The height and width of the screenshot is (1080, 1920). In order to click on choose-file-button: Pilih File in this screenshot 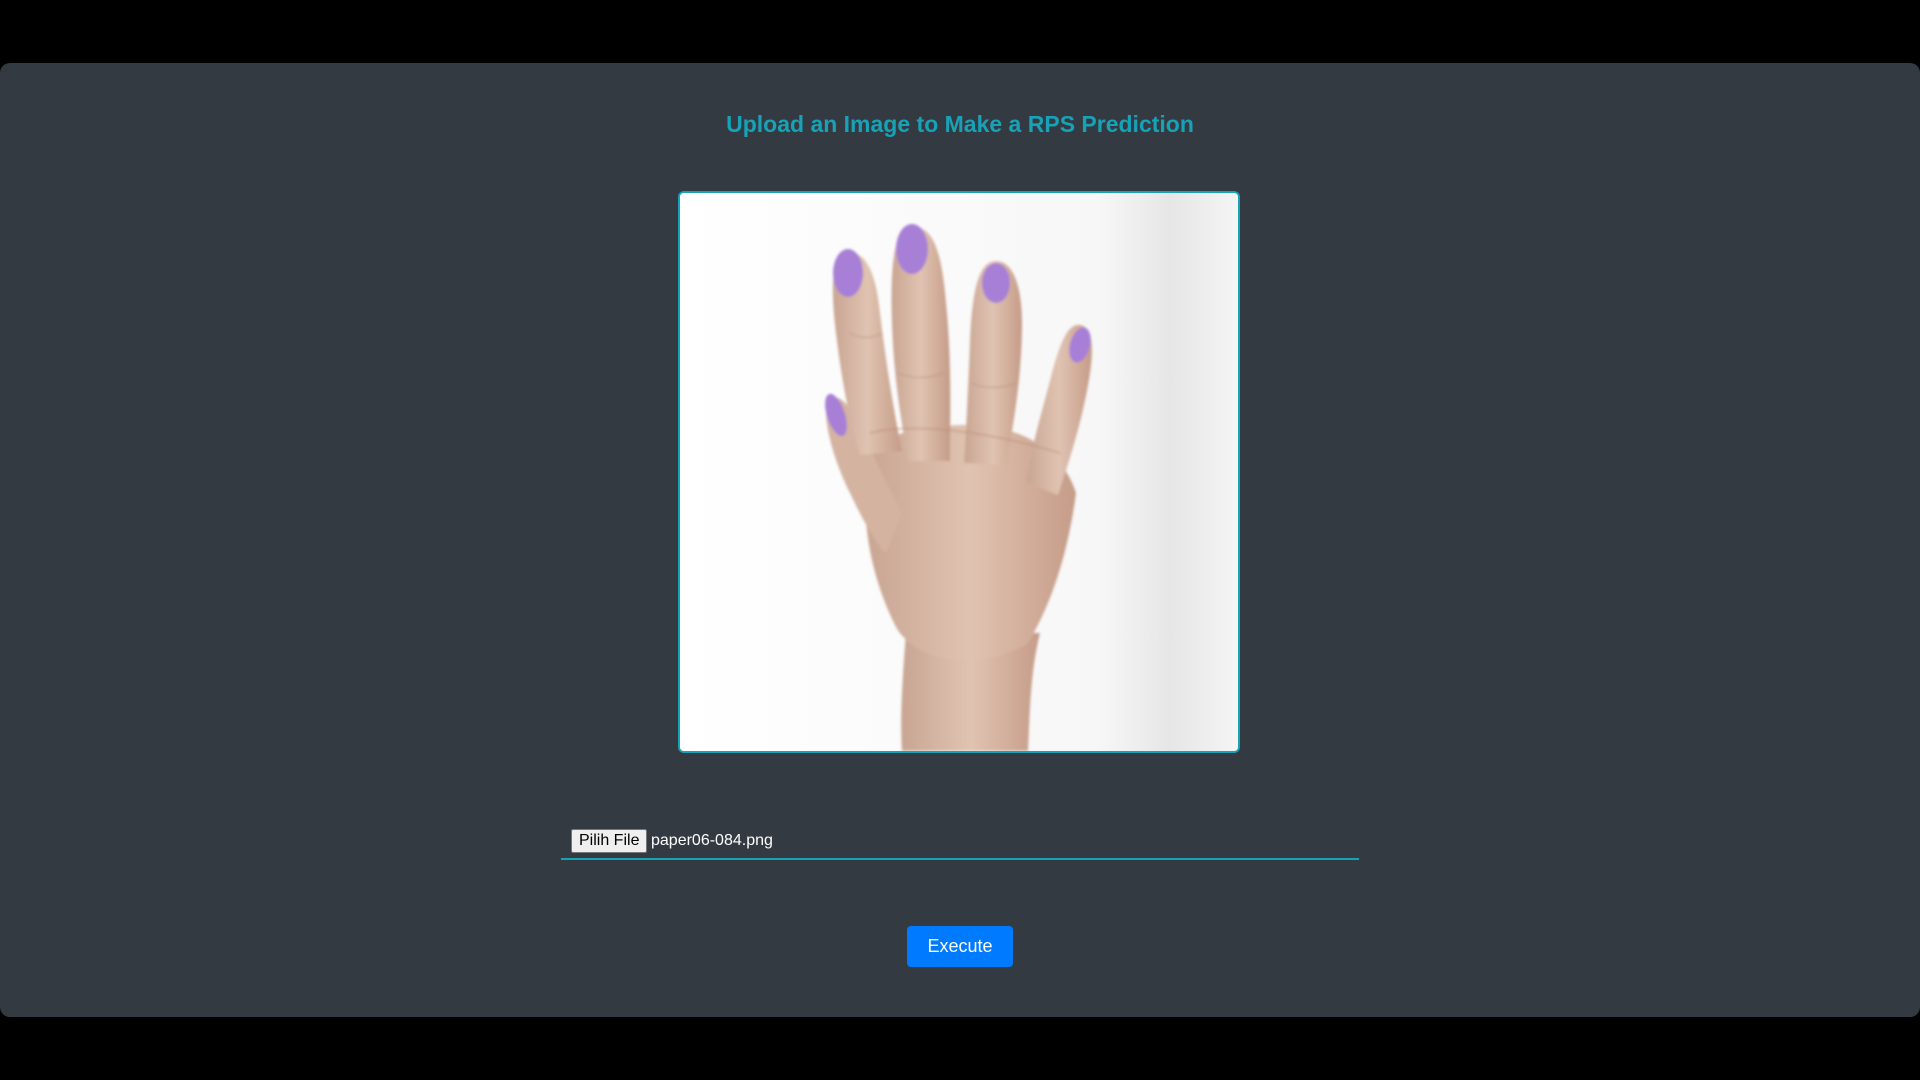, I will do `click(609, 841)`.